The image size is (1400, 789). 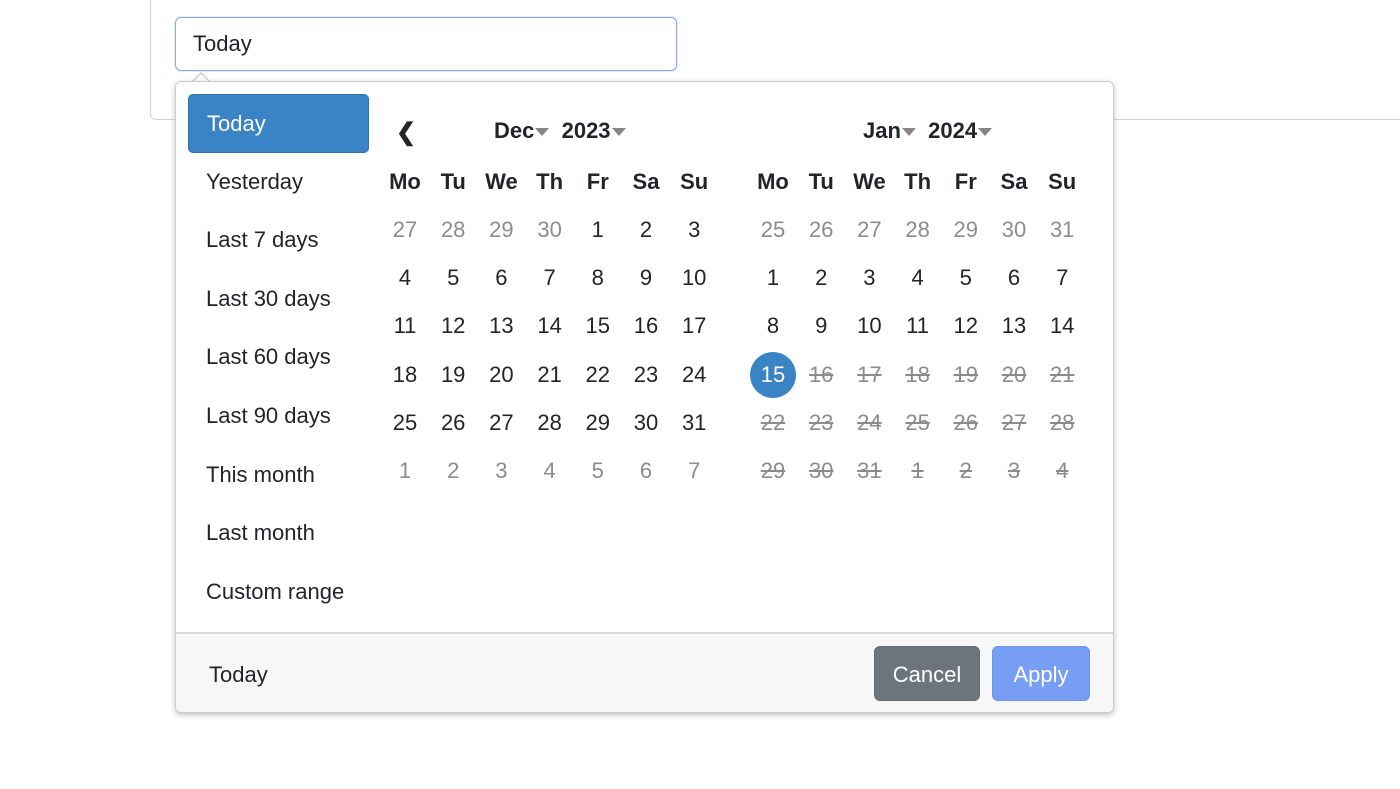 What do you see at coordinates (694, 326) in the screenshot?
I see `calendar-day: 17` at bounding box center [694, 326].